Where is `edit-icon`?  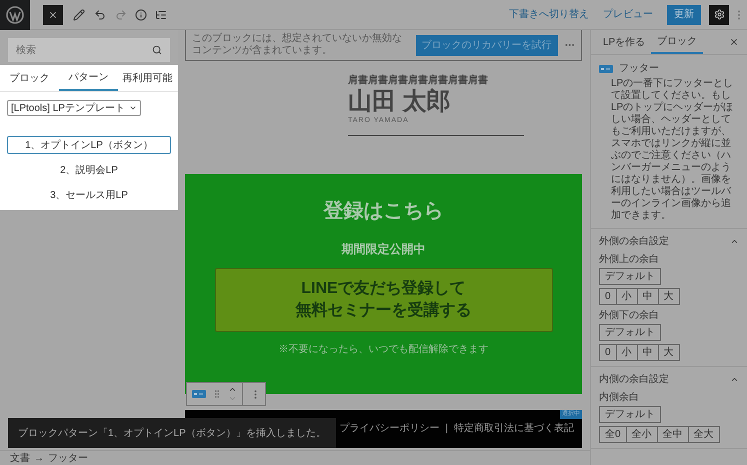 edit-icon is located at coordinates (79, 14).